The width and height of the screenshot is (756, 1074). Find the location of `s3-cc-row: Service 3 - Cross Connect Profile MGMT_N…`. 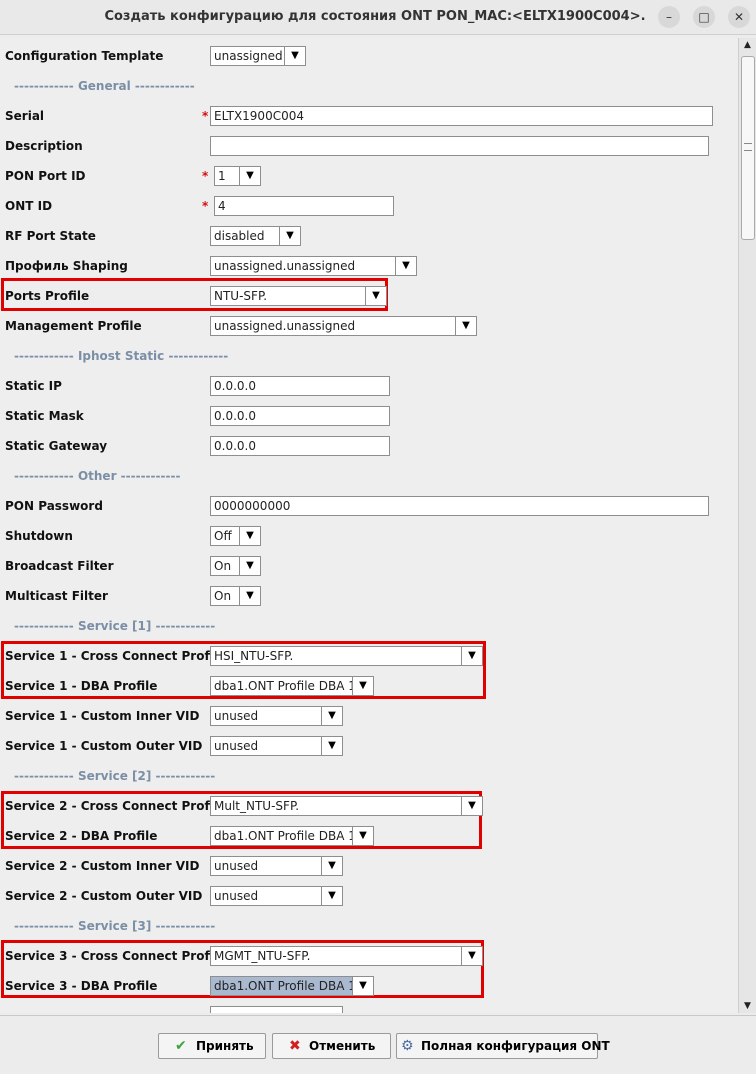

s3-cc-row: Service 3 - Cross Connect Profile MGMT_N… is located at coordinates (370, 956).